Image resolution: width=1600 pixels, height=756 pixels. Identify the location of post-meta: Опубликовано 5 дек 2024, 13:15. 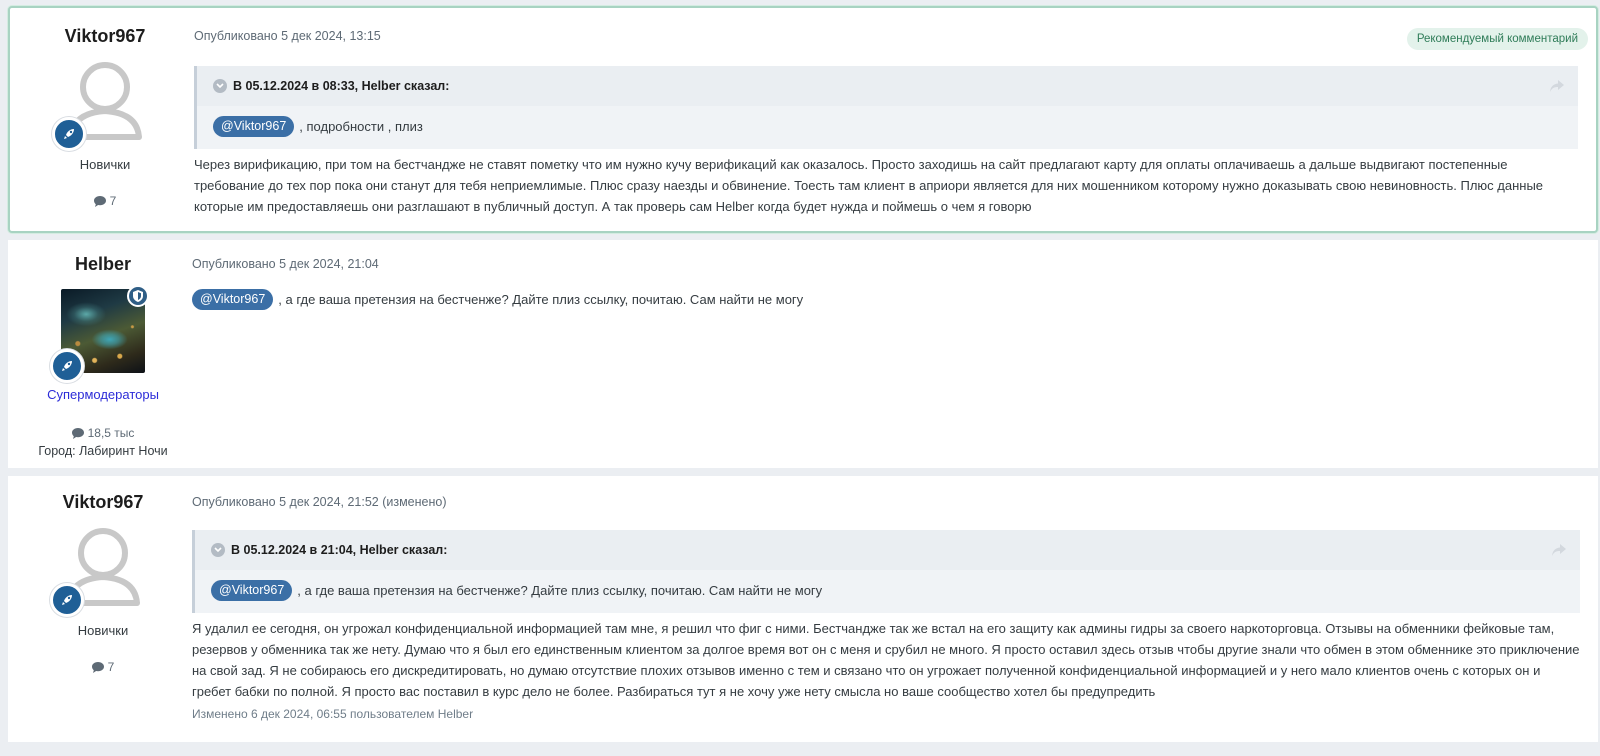
(886, 36).